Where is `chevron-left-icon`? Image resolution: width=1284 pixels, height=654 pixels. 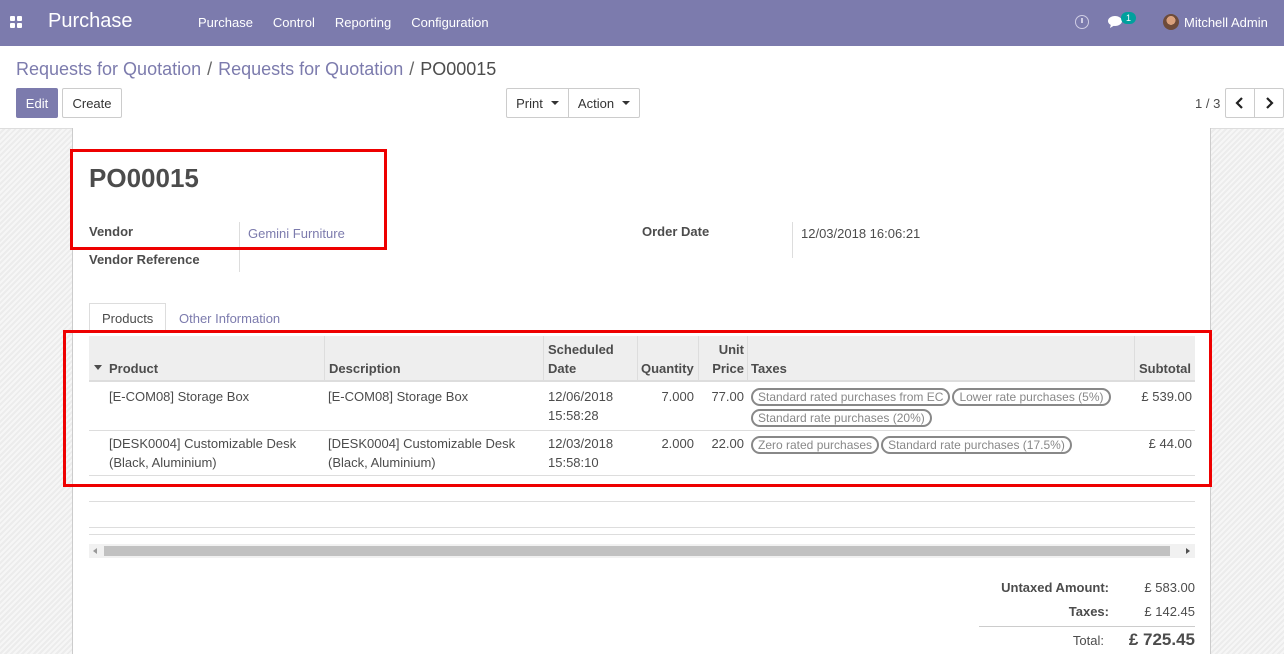 chevron-left-icon is located at coordinates (1239, 103).